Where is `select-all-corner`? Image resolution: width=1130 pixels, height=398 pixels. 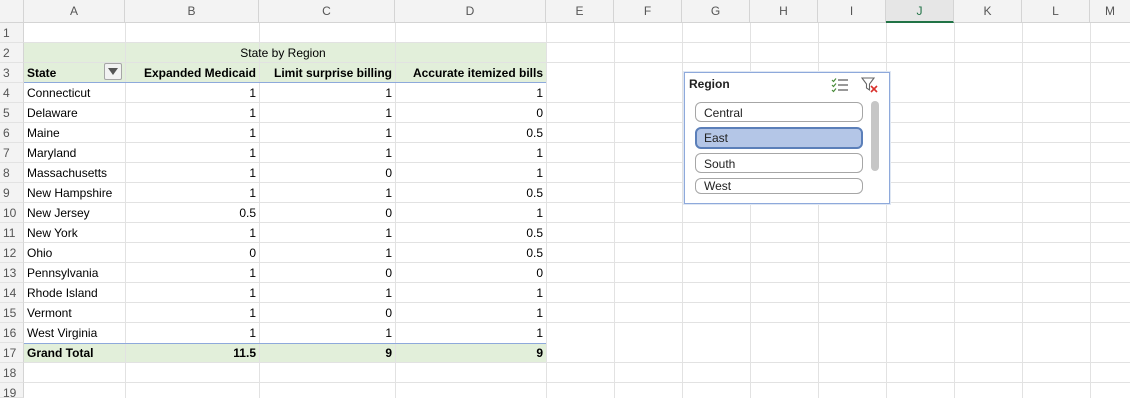 select-all-corner is located at coordinates (12, 11).